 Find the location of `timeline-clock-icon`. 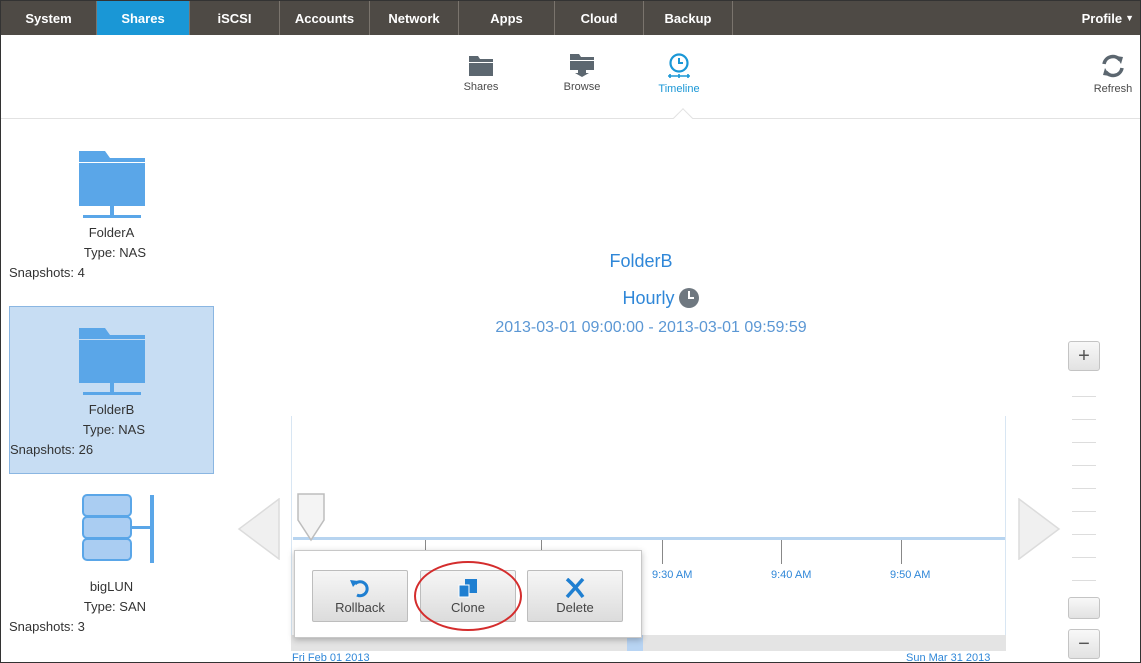

timeline-clock-icon is located at coordinates (679, 65).